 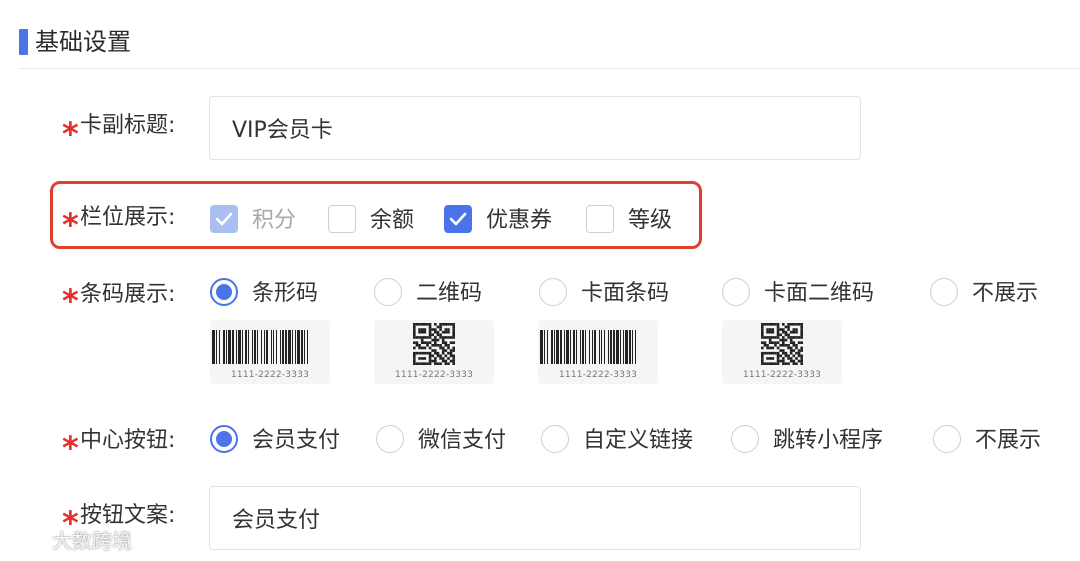 What do you see at coordinates (1008, 440) in the screenshot?
I see `radio-center-none-label: 不展示` at bounding box center [1008, 440].